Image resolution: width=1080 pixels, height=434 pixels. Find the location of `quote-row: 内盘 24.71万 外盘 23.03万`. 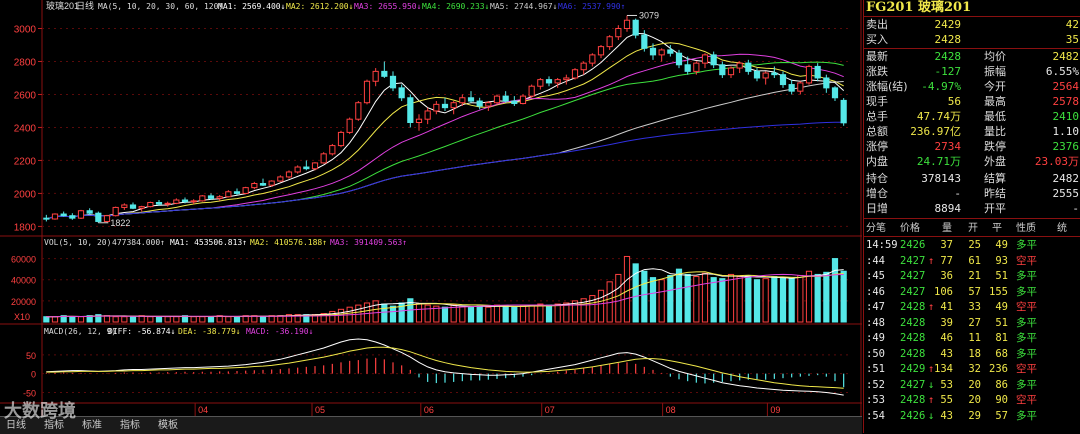

quote-row: 内盘 24.71万 外盘 23.03万 is located at coordinates (972, 161).